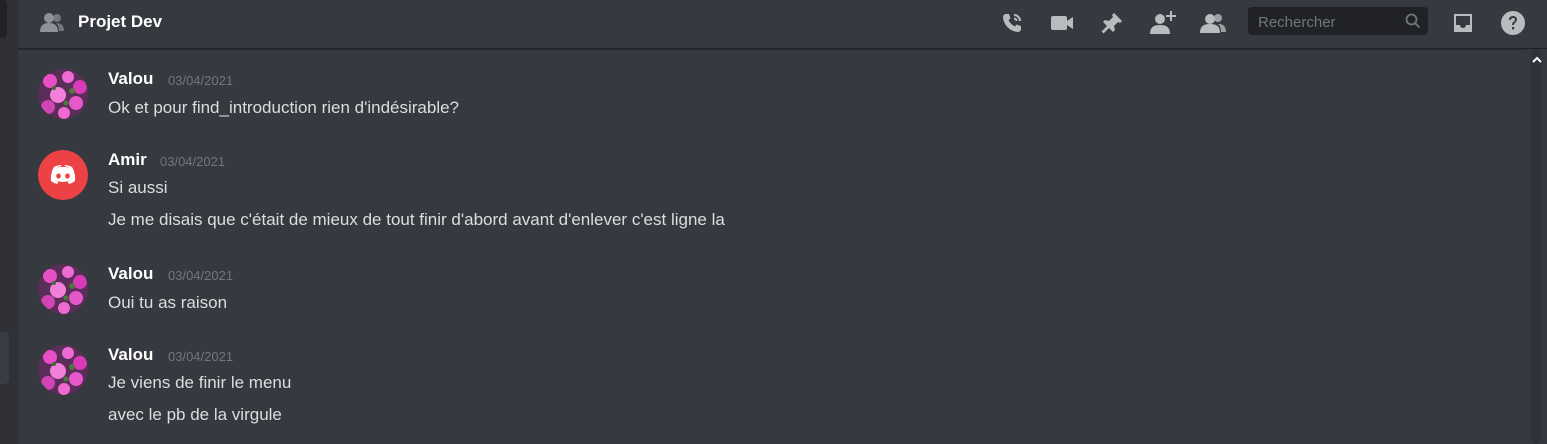 The height and width of the screenshot is (444, 1547). Describe the element at coordinates (1062, 23) in the screenshot. I see `video-icon` at that location.